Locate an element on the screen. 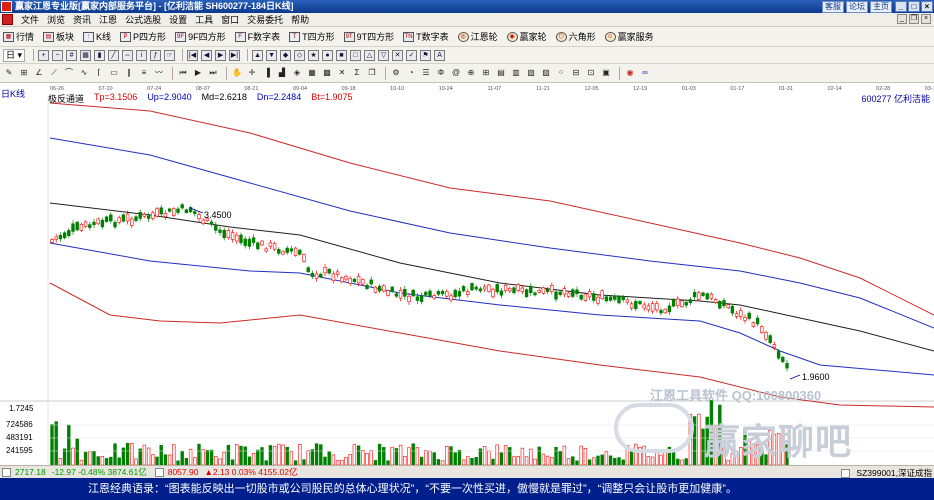 The image size is (934, 500). tool-gann-wheel-button: ◎ 江恩轮 is located at coordinates (477, 36).